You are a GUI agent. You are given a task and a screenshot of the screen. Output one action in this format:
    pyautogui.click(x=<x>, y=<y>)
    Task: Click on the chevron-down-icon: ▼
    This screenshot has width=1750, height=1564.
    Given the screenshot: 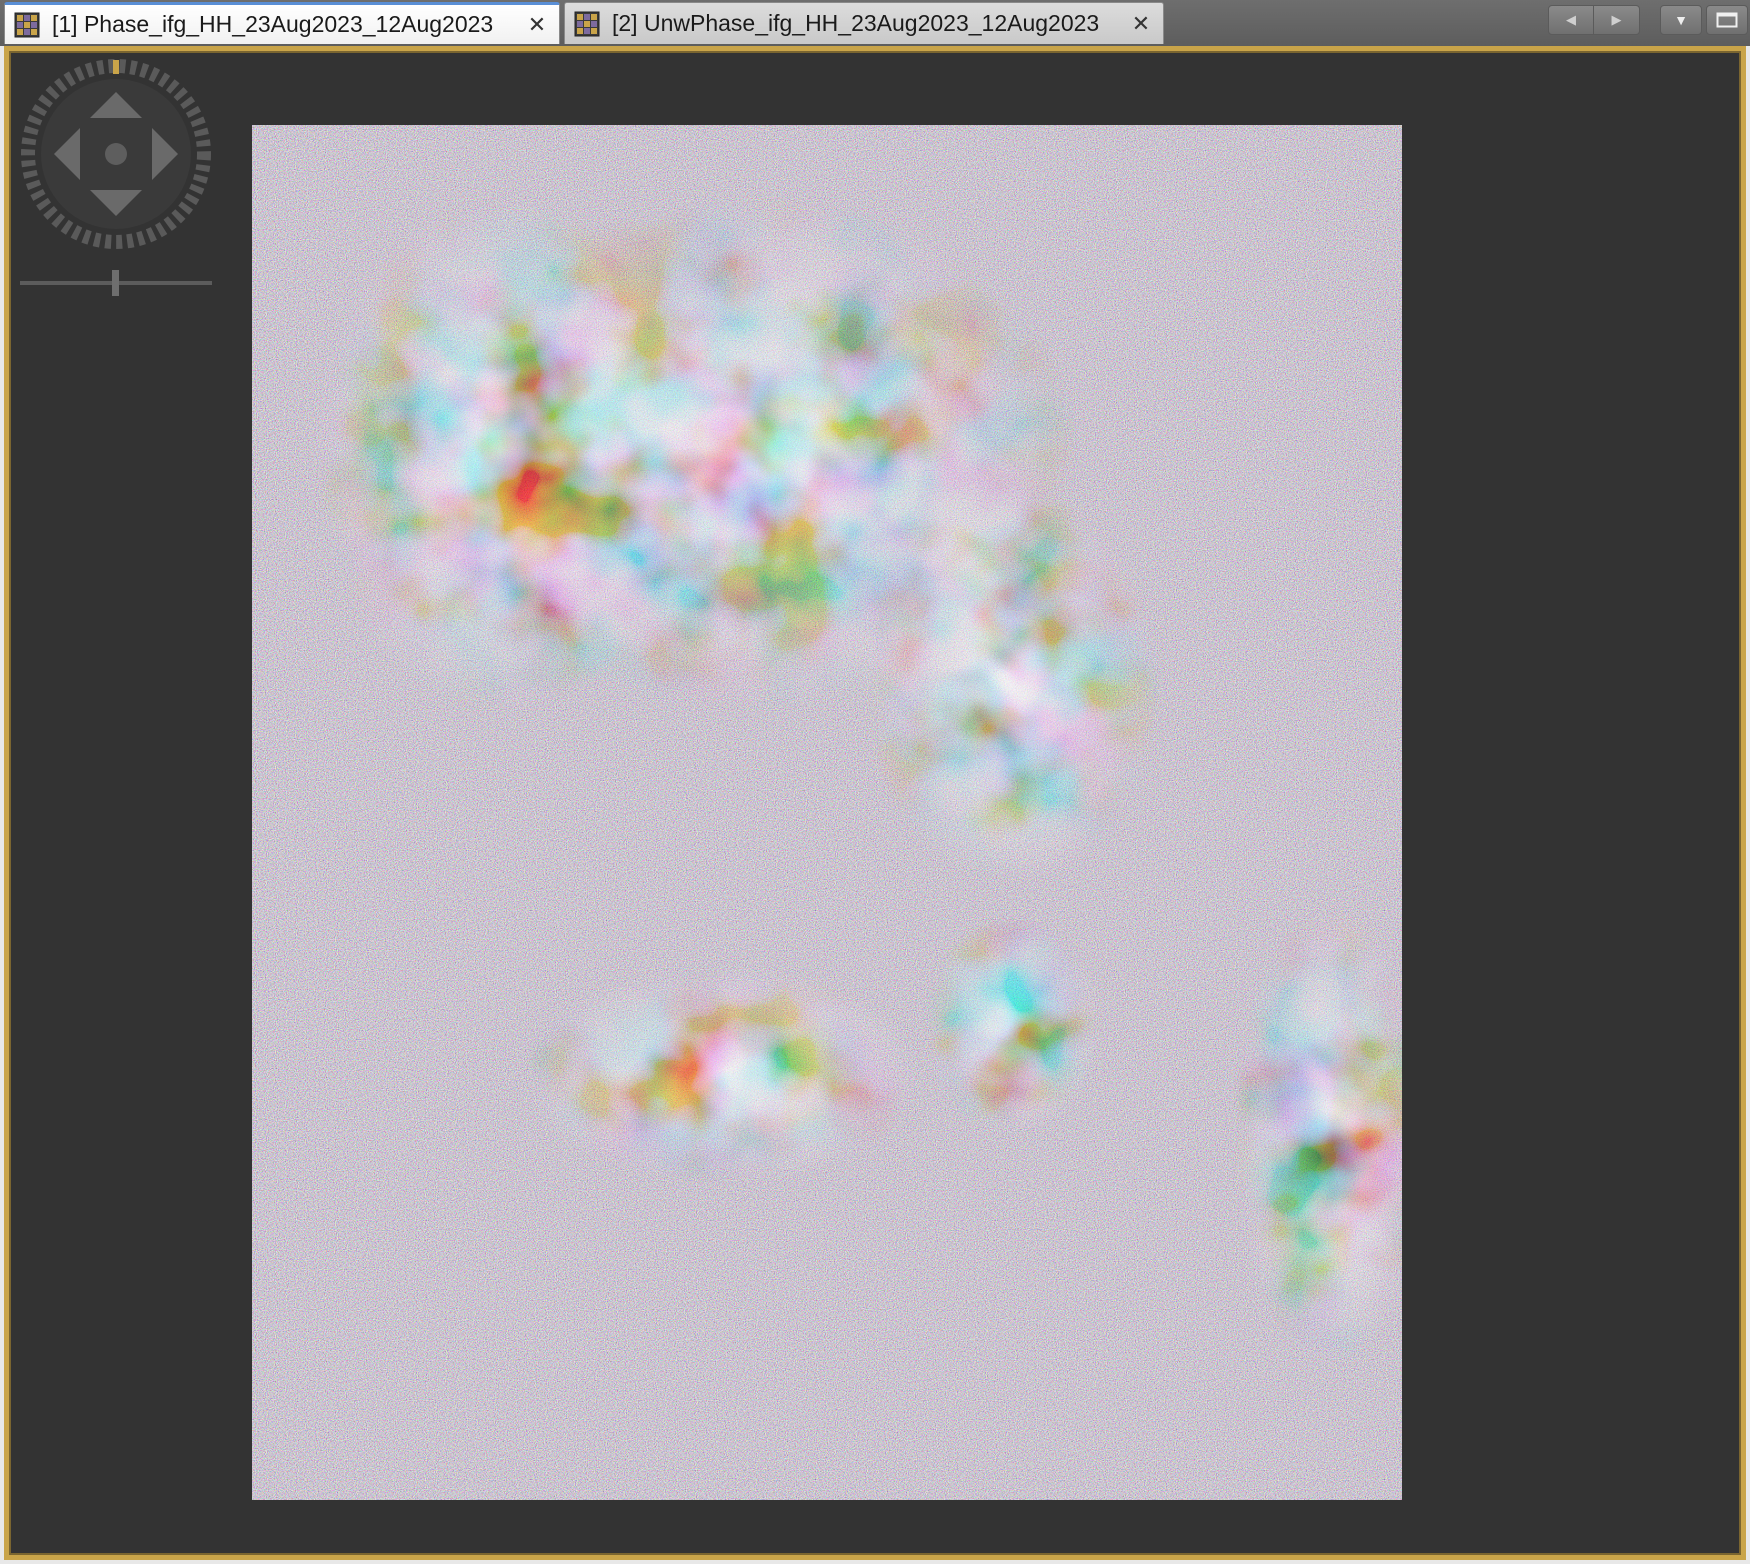 What is the action you would take?
    pyautogui.click(x=1681, y=20)
    